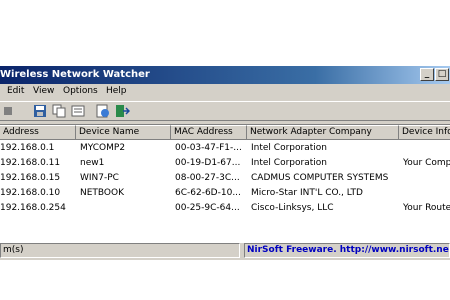 This screenshot has width=450, height=300. I want to click on copy-icon, so click(59, 111).